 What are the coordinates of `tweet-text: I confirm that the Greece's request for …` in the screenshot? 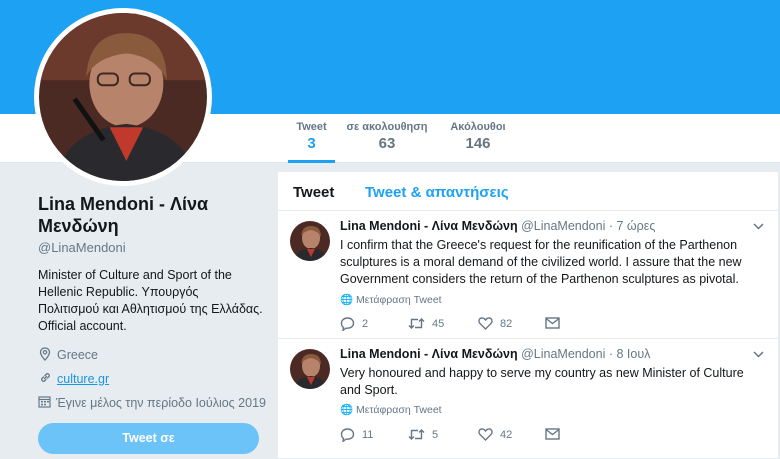 It's located at (541, 262).